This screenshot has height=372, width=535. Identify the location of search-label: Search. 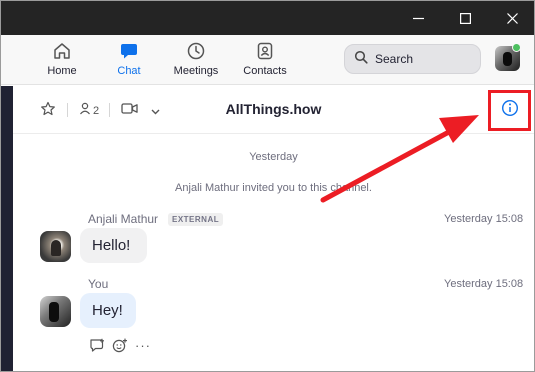
(394, 59).